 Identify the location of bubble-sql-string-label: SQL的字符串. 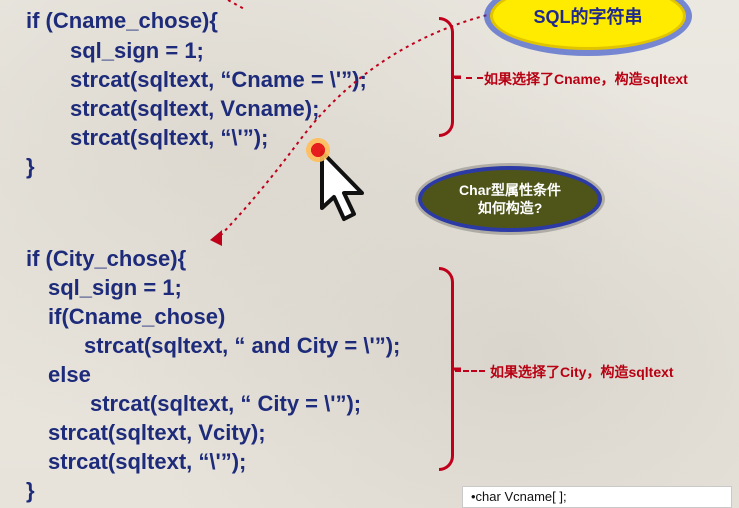
(588, 17).